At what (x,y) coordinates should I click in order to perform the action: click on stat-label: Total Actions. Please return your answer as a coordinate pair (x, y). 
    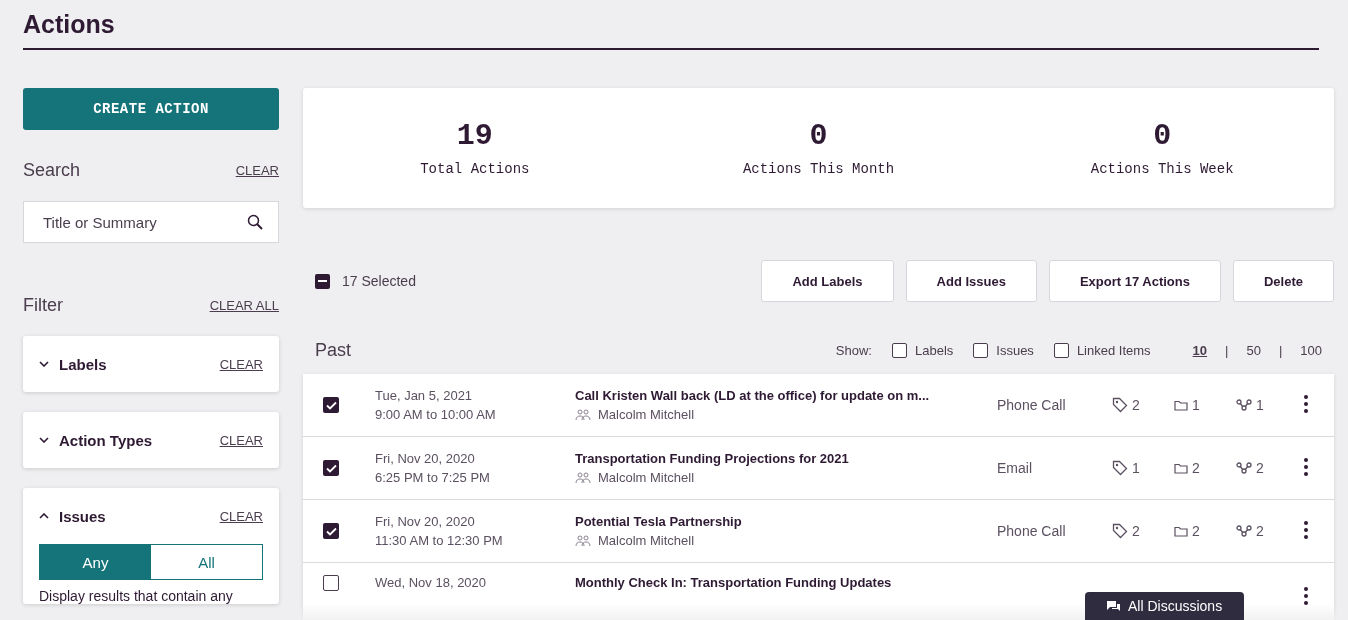
    Looking at the image, I should click on (475, 169).